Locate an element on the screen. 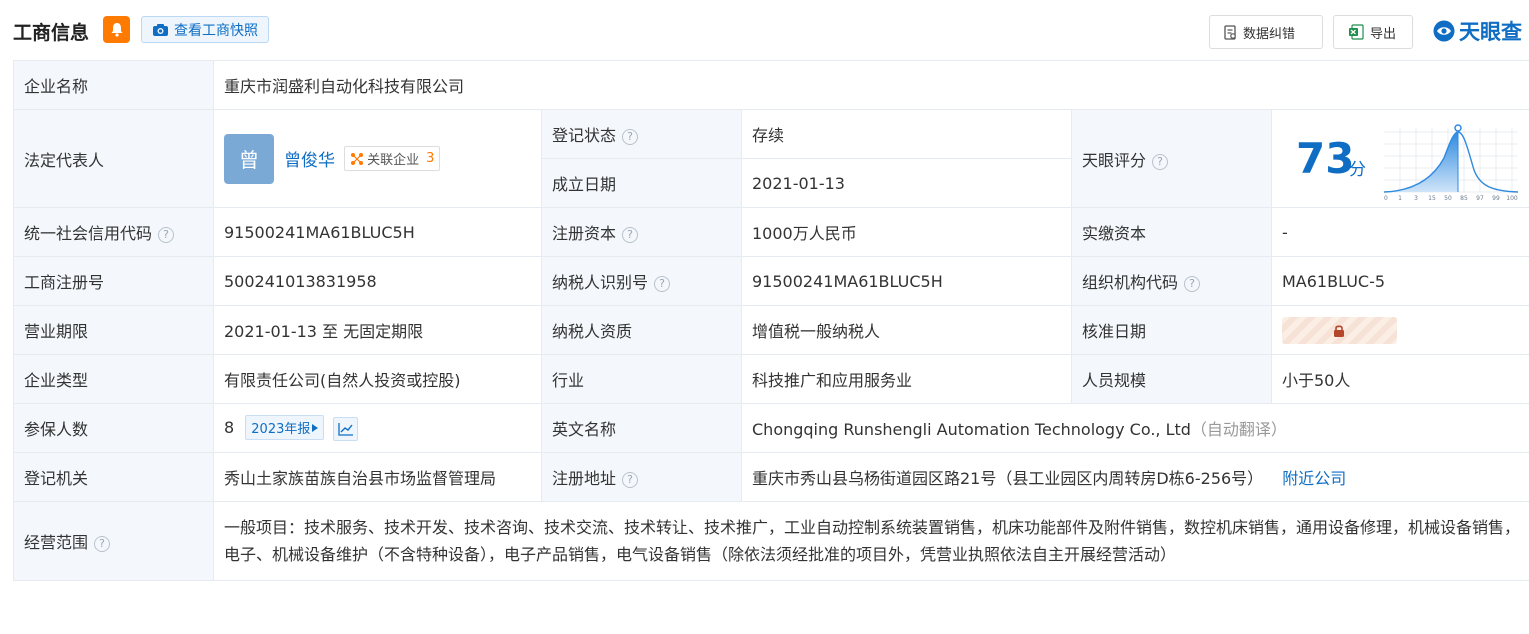  reg-capital-label: 注册资本 is located at coordinates (584, 233).